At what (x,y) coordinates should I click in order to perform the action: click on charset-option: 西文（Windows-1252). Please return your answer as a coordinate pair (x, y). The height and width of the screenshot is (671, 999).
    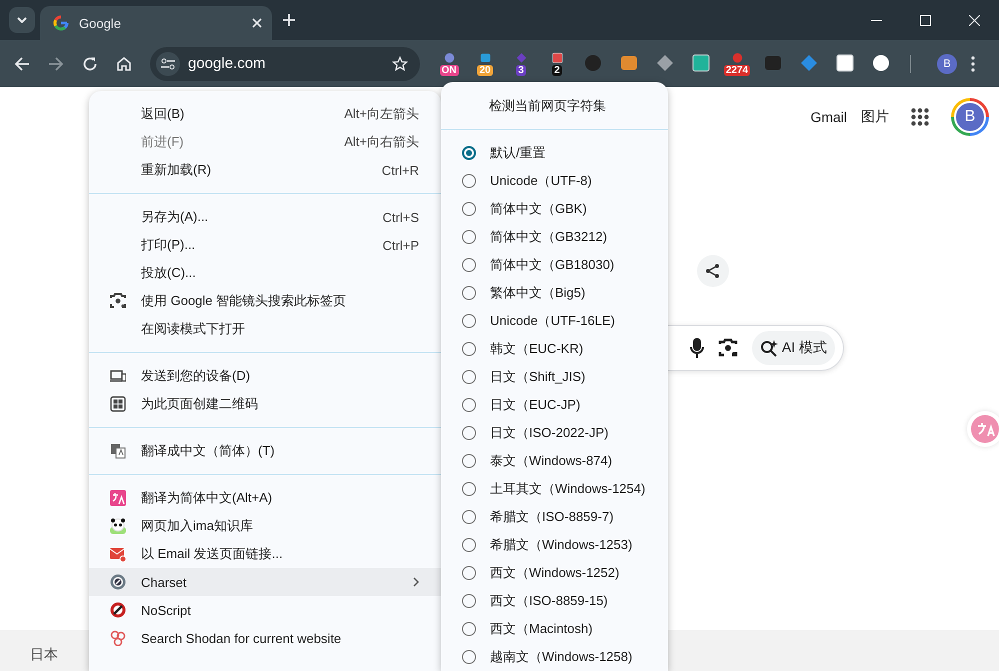
    Looking at the image, I should click on (554, 573).